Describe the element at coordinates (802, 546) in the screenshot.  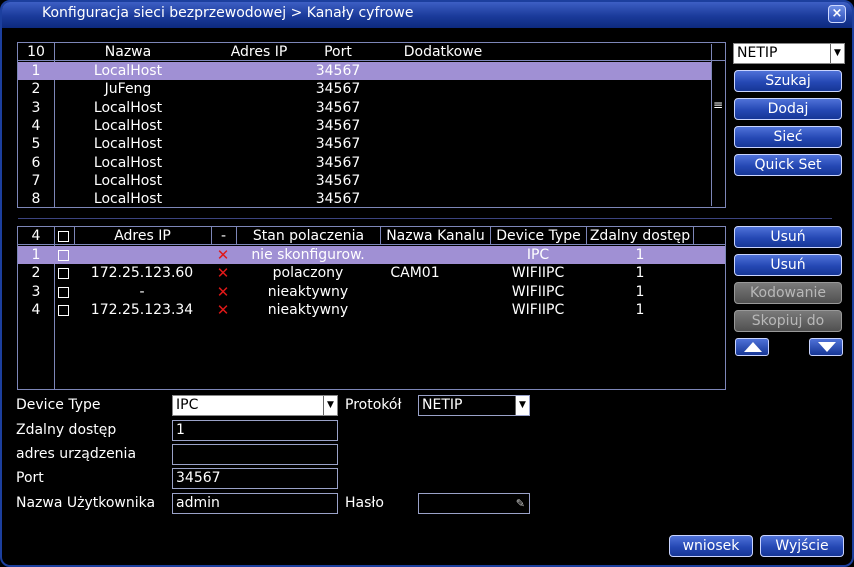
I see `exit-button: Wyjście` at that location.